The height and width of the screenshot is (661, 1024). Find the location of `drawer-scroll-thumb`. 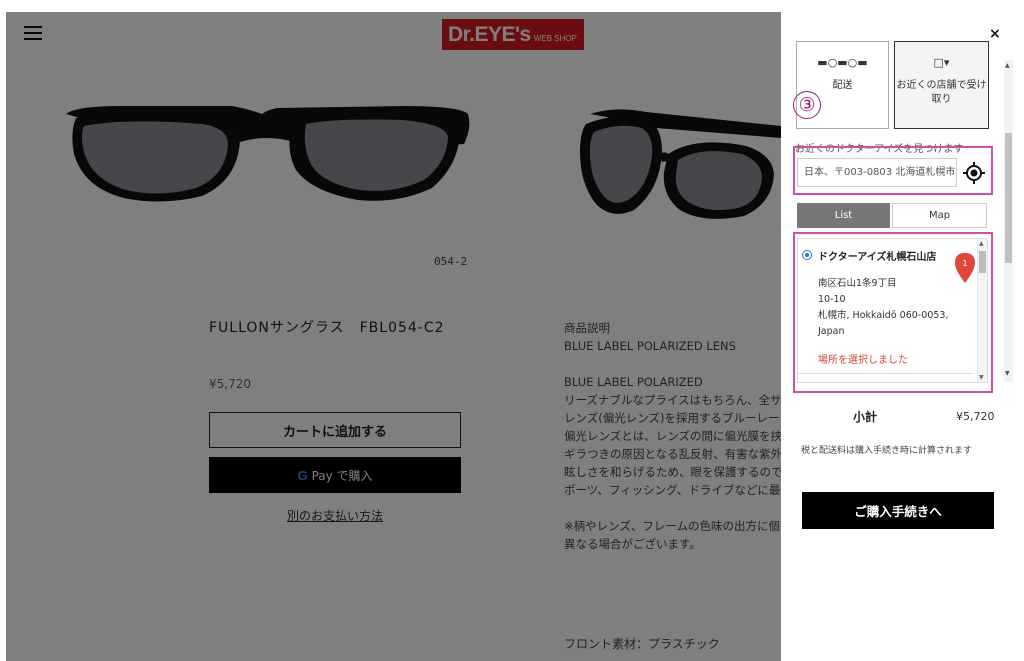

drawer-scroll-thumb is located at coordinates (1008, 198).